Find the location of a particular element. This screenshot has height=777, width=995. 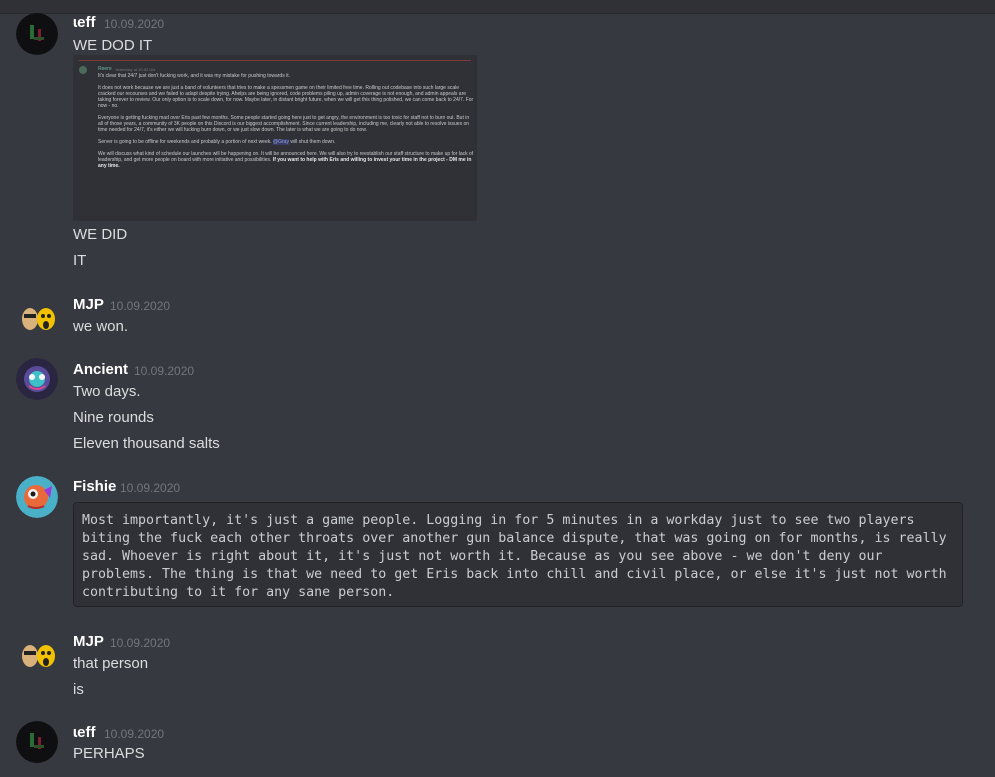

embed-author: Reere is located at coordinates (105, 69).